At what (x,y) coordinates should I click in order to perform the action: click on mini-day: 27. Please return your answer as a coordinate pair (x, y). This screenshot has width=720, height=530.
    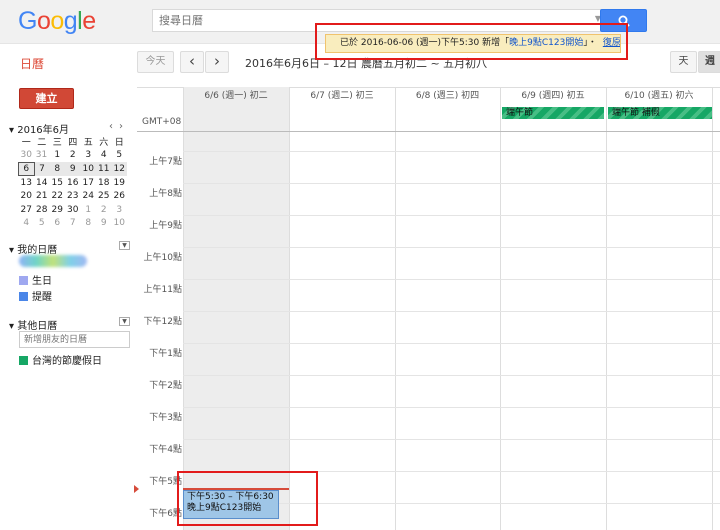
    Looking at the image, I should click on (27, 210).